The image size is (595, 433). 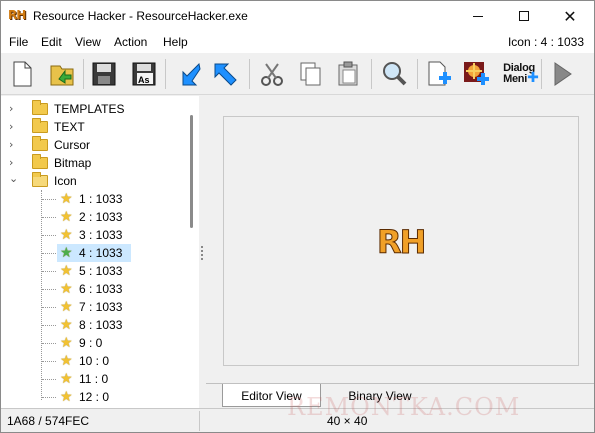 What do you see at coordinates (175, 42) in the screenshot?
I see `menu-help: Help` at bounding box center [175, 42].